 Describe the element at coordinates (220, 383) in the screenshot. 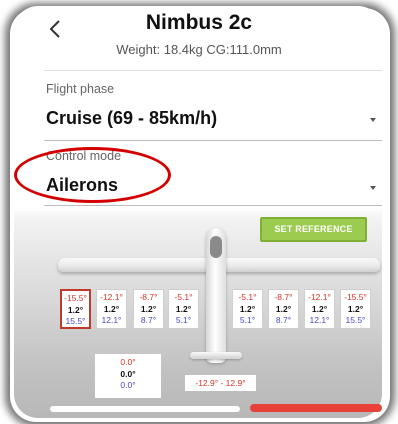

I see `rudder-range-box: -12.9° - 12.9°` at that location.